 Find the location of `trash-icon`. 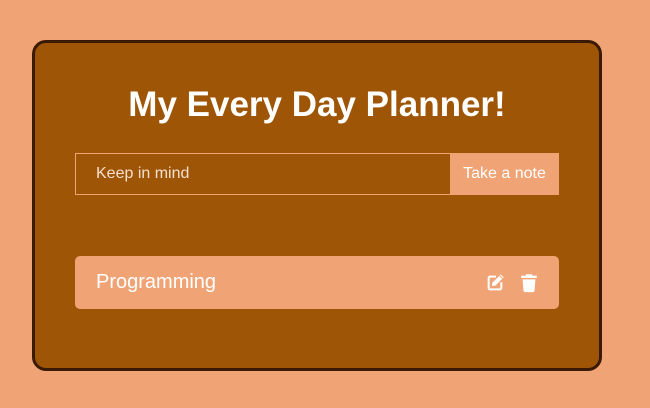

trash-icon is located at coordinates (529, 283).